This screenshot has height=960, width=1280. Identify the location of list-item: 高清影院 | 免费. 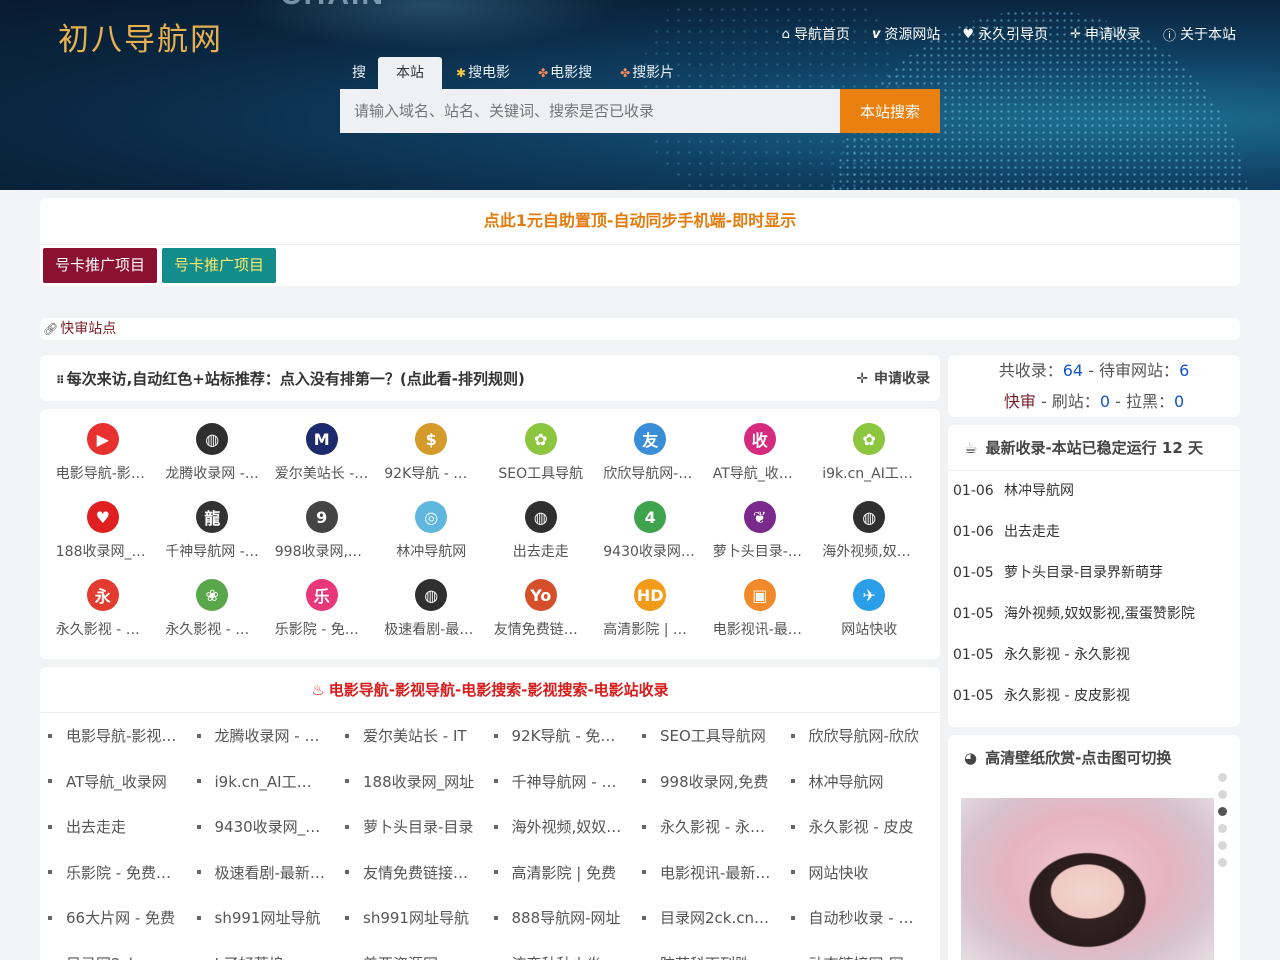
(568, 873).